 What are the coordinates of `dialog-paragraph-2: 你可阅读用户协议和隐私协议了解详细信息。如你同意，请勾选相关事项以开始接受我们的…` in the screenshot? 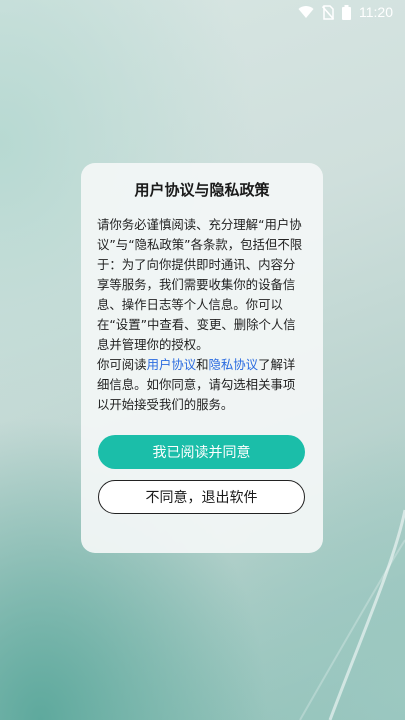 It's located at (202, 385).